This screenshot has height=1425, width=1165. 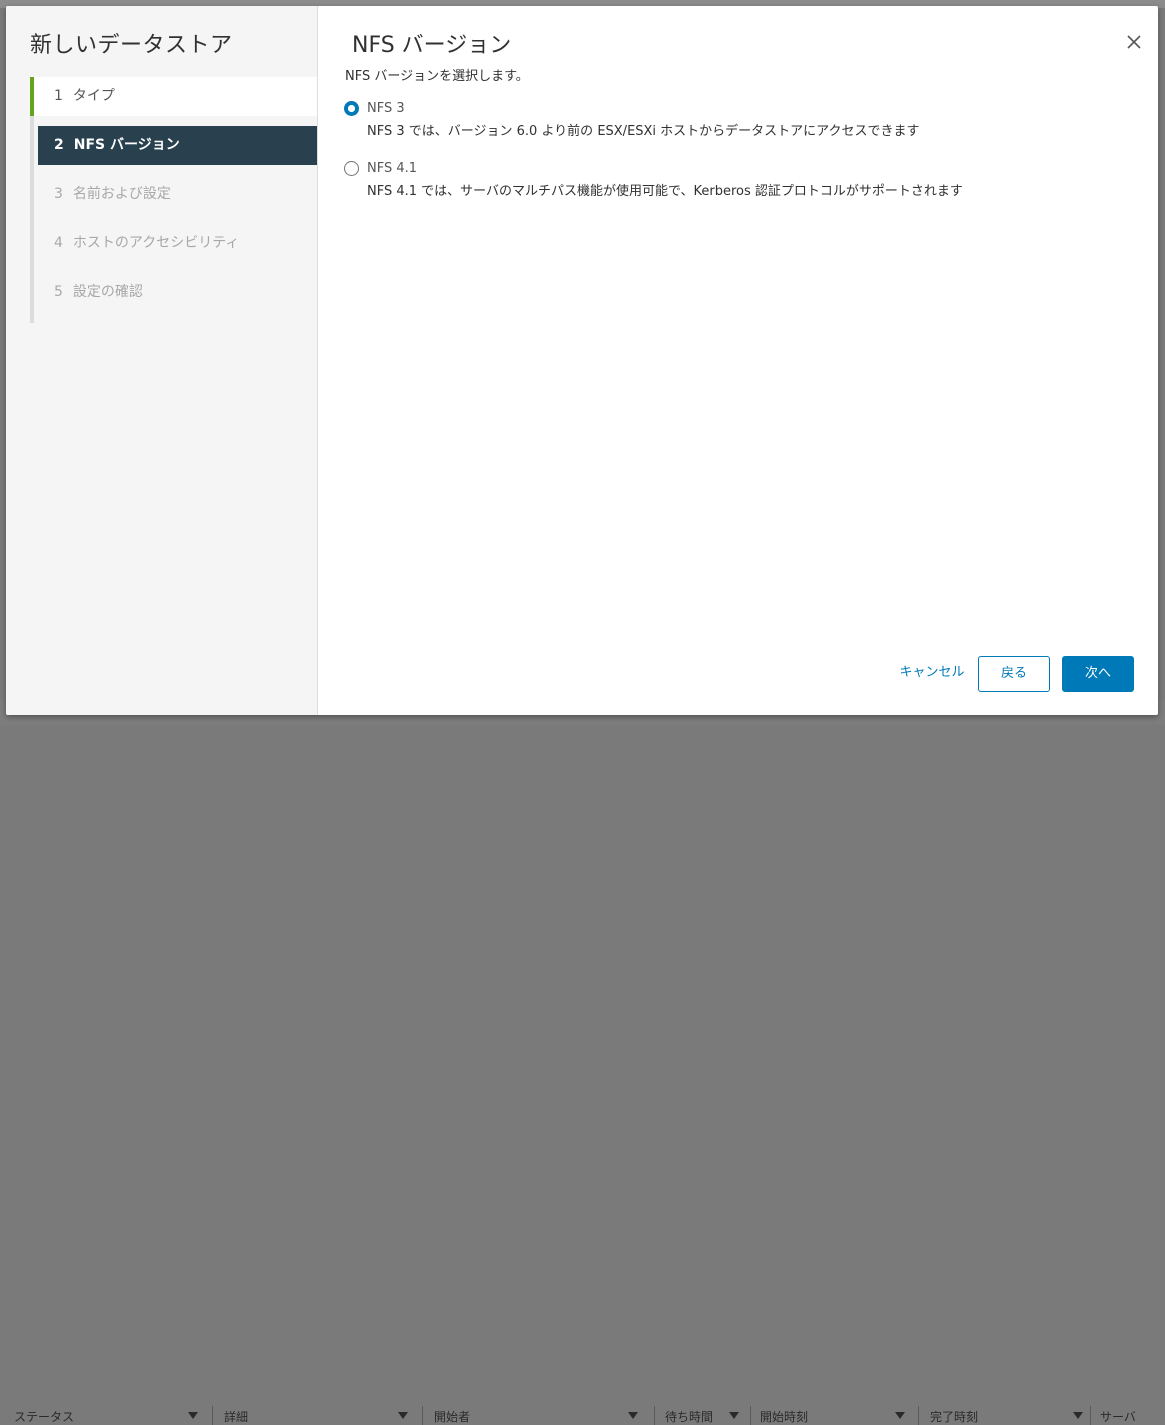 What do you see at coordinates (131, 45) in the screenshot?
I see `wizard-title: 新しいデータストア` at bounding box center [131, 45].